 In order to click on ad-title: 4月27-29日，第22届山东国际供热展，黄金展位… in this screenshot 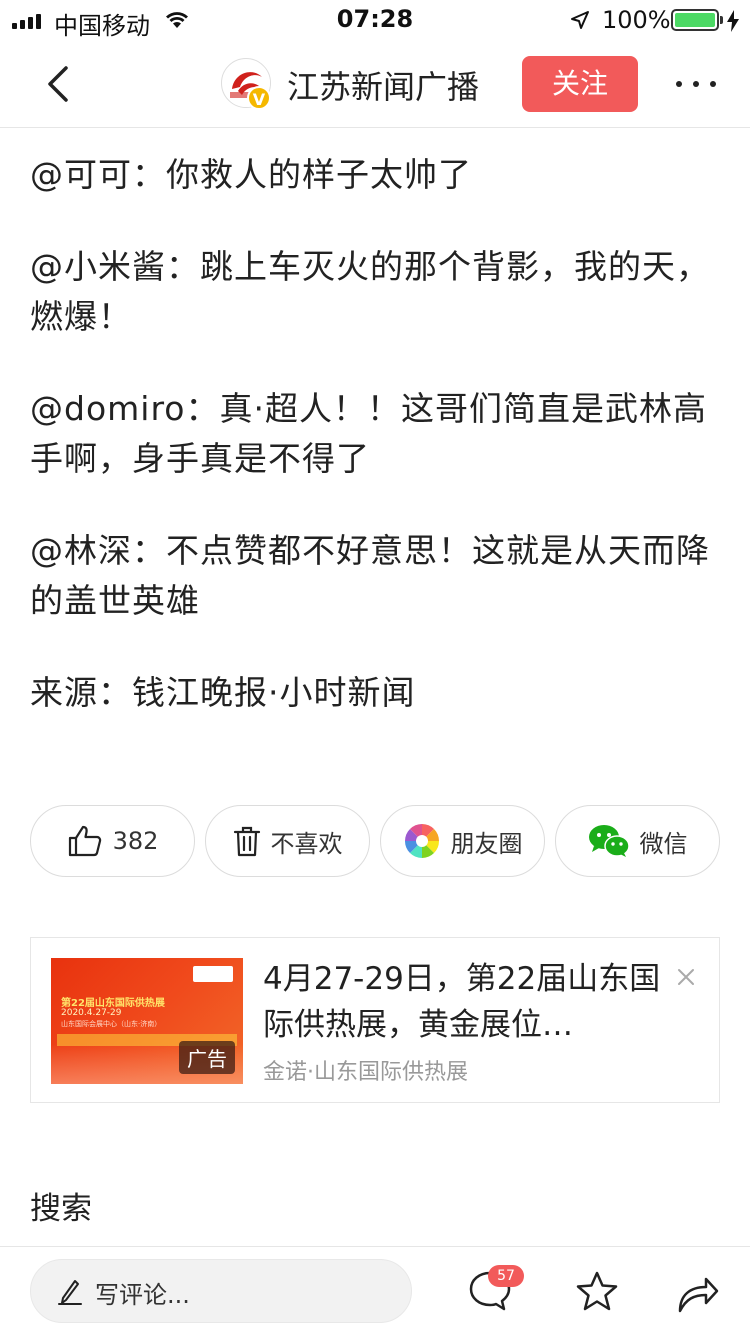, I will do `click(463, 1002)`.